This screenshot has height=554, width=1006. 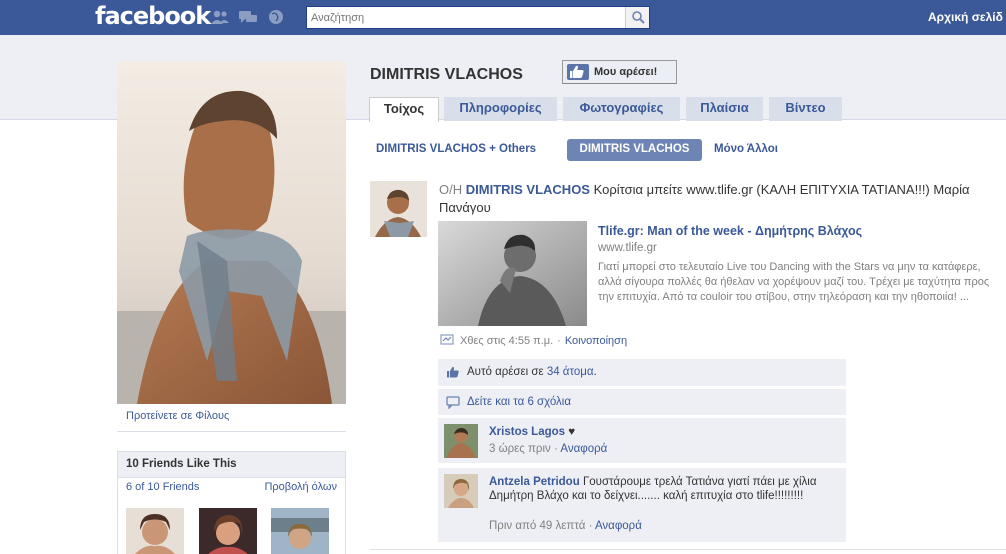 What do you see at coordinates (634, 150) in the screenshot?
I see `filter-page-posts: DIMITRIS VLACHOS` at bounding box center [634, 150].